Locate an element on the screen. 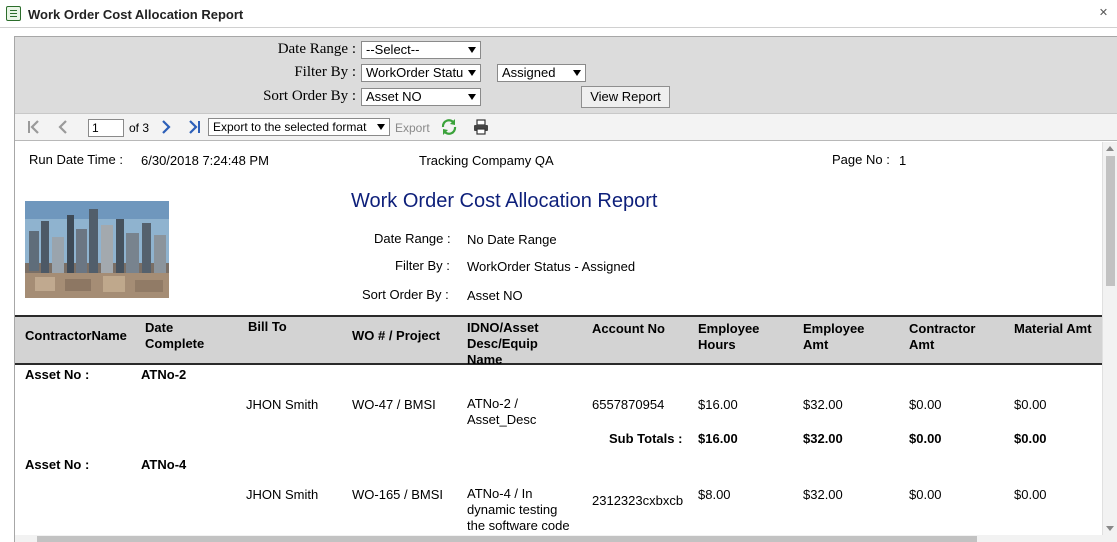 The width and height of the screenshot is (1117, 542). page-no-label: Page No : is located at coordinates (861, 159).